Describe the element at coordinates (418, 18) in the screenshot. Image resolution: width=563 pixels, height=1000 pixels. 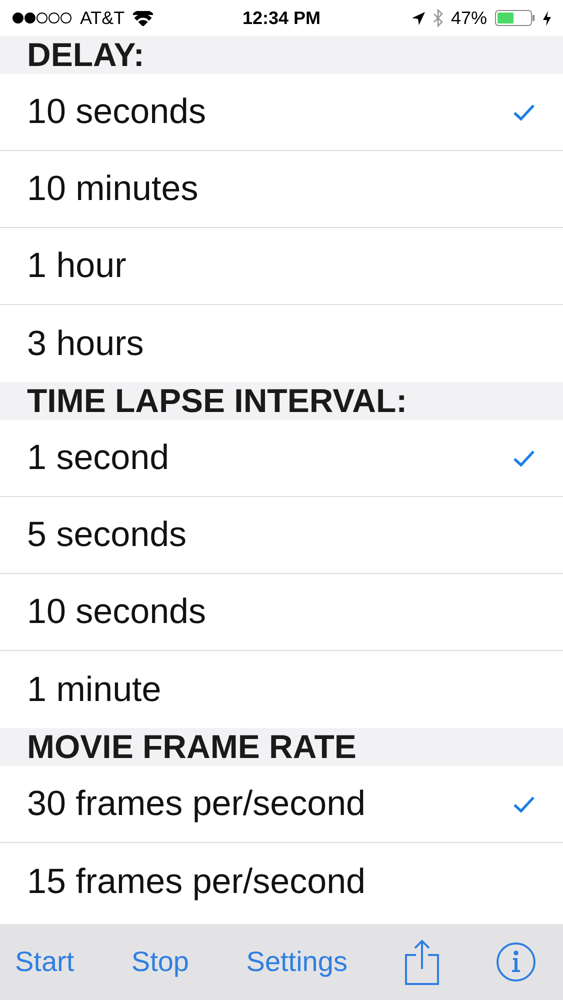
I see `location-icon` at that location.